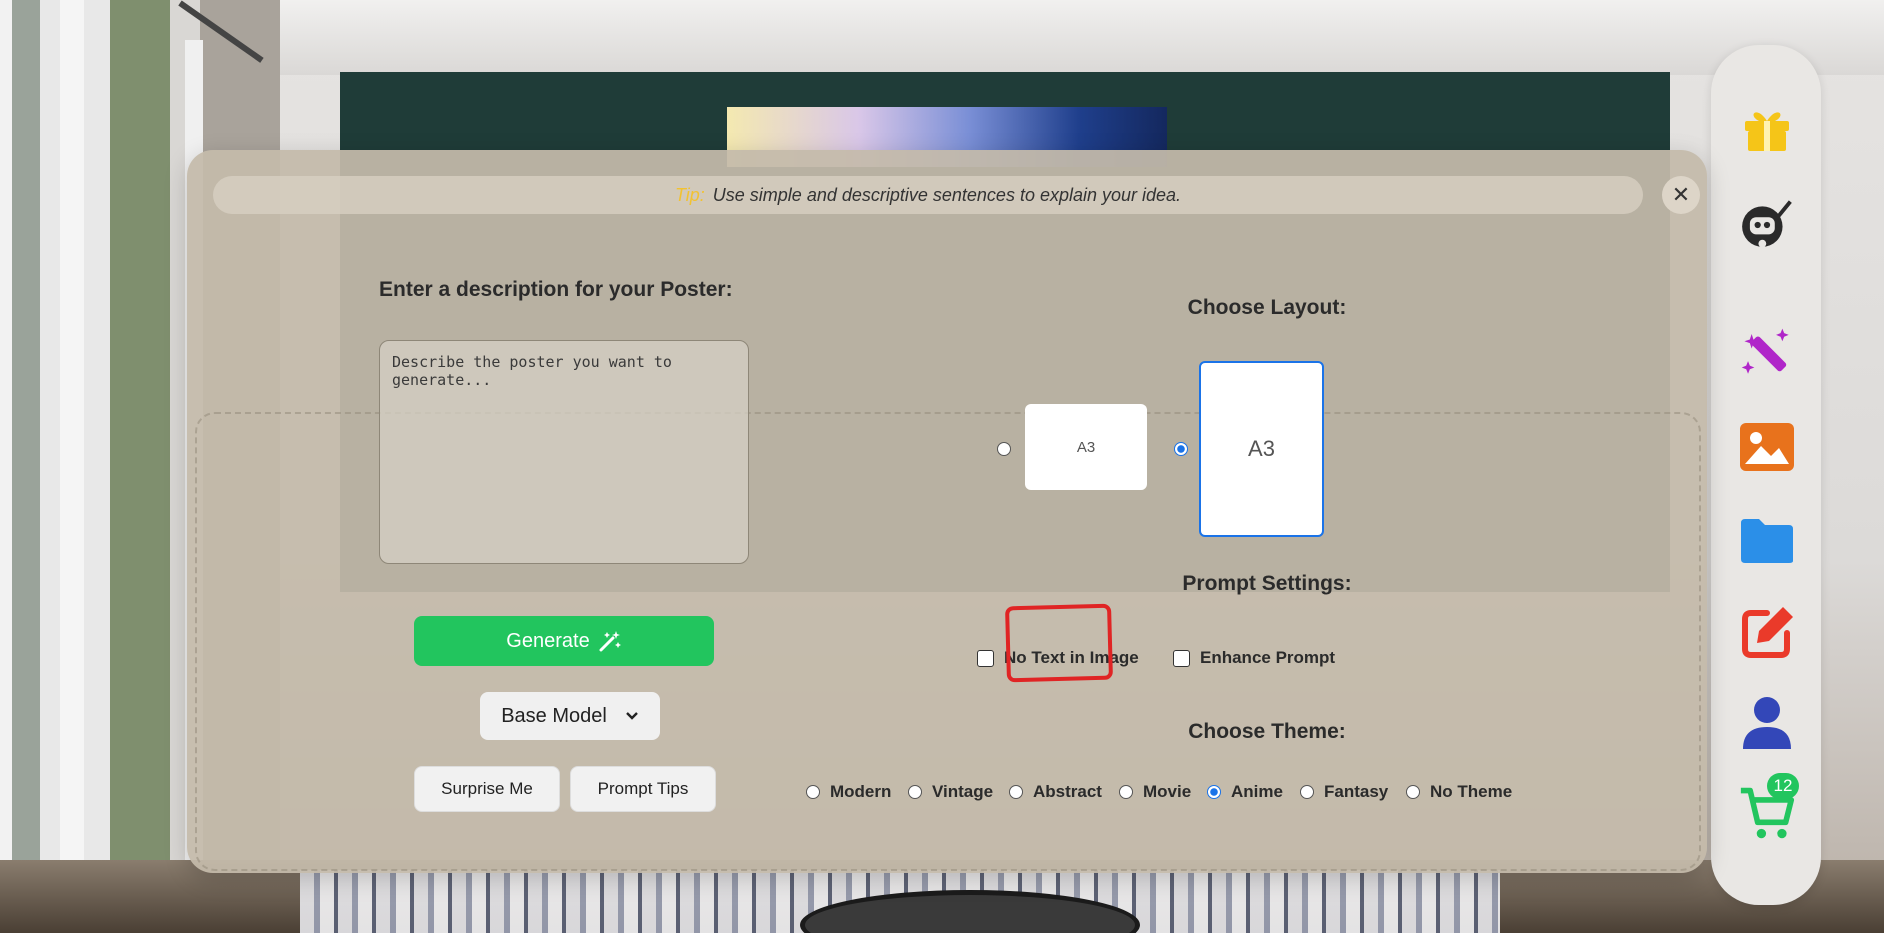 Image resolution: width=1884 pixels, height=933 pixels. What do you see at coordinates (1767, 129) in the screenshot?
I see `gift-icon` at bounding box center [1767, 129].